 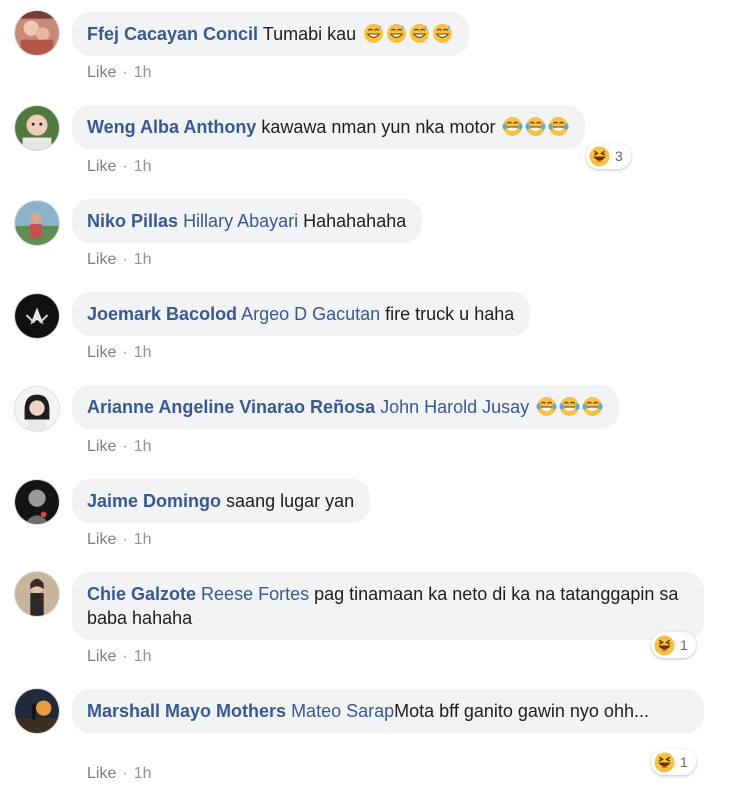 I want to click on reaction-count-badge: 3, so click(x=608, y=156).